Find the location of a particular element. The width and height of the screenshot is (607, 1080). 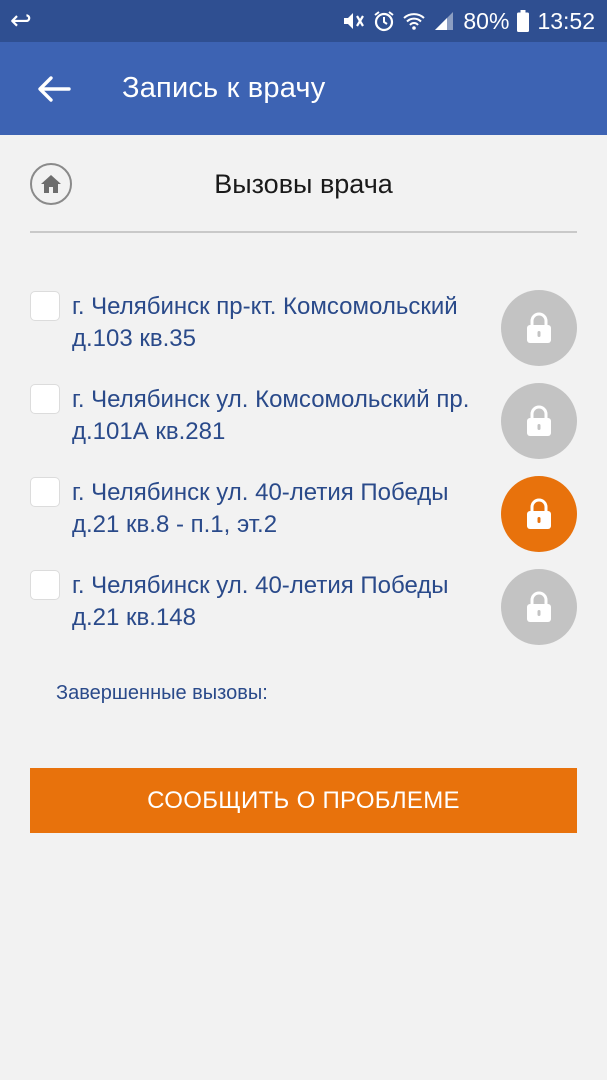

status-icons: 80% 13:52 is located at coordinates (468, 21).